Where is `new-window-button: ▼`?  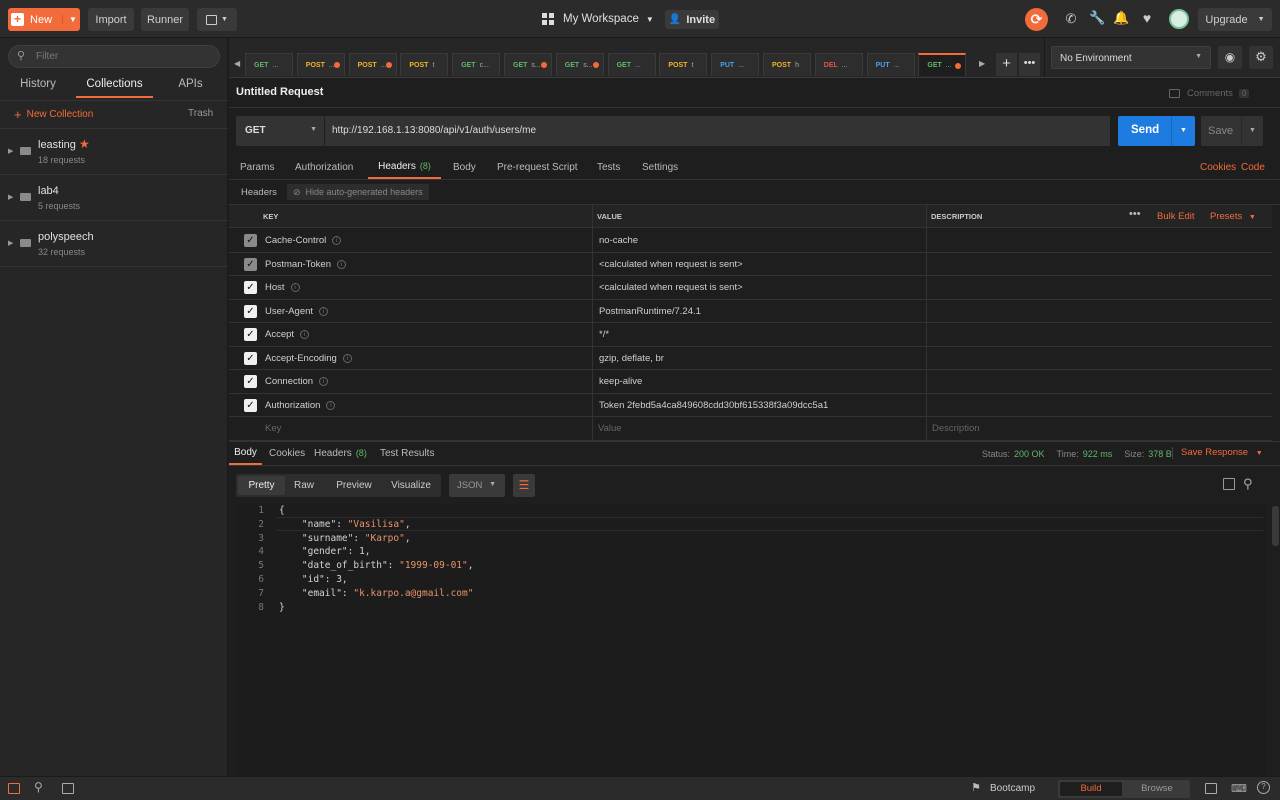 new-window-button: ▼ is located at coordinates (217, 19).